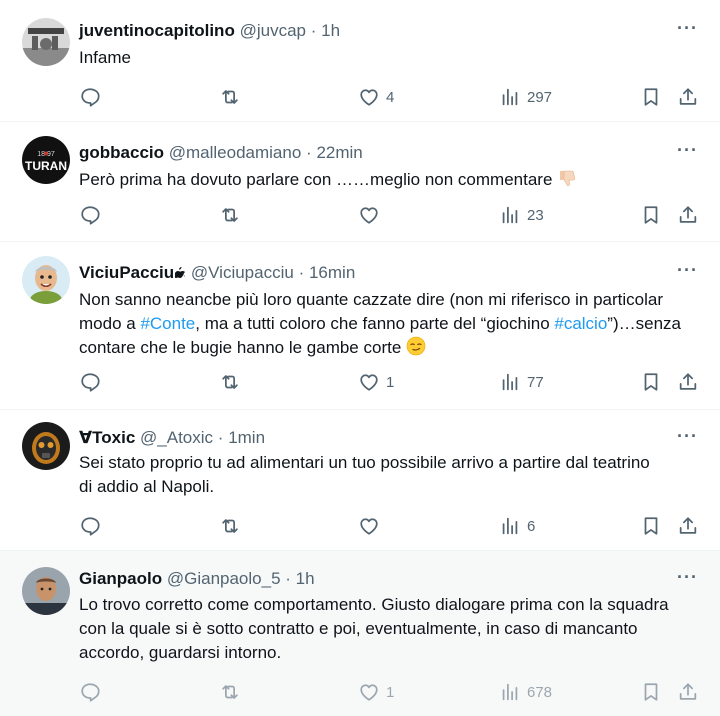  I want to click on action-bar: 4 297, so click(360, 97).